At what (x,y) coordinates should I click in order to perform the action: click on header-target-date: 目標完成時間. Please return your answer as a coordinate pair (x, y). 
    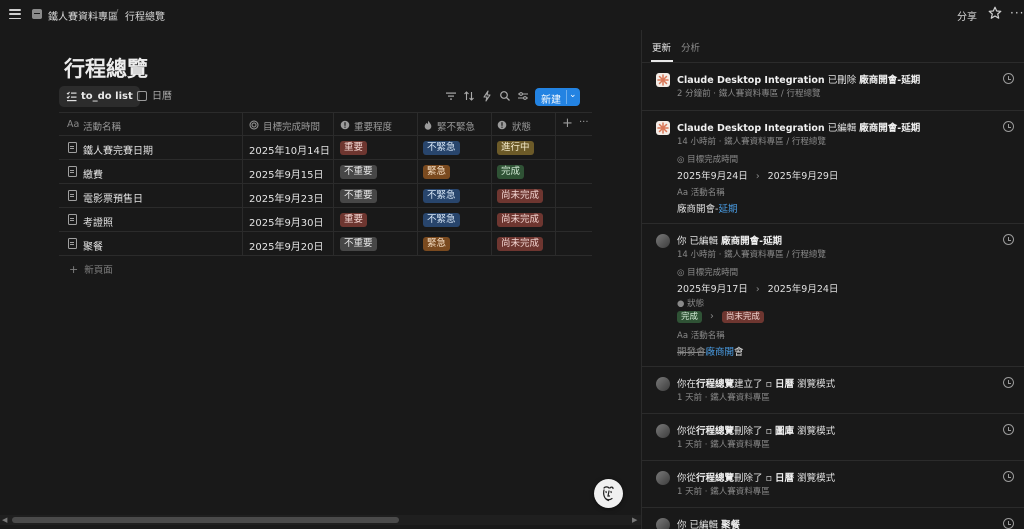
    Looking at the image, I should click on (291, 126).